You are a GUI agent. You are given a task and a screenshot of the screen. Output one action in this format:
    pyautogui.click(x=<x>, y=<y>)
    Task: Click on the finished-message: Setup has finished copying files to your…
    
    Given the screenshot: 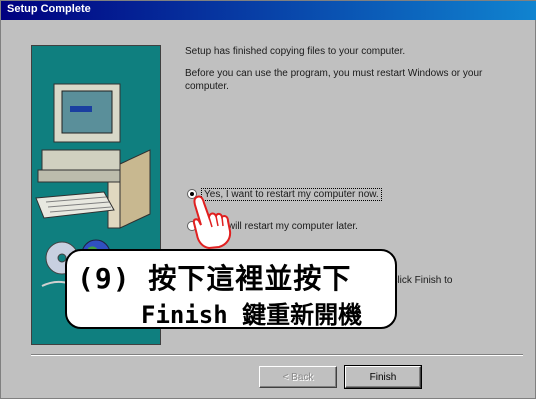 What is the action you would take?
    pyautogui.click(x=295, y=51)
    